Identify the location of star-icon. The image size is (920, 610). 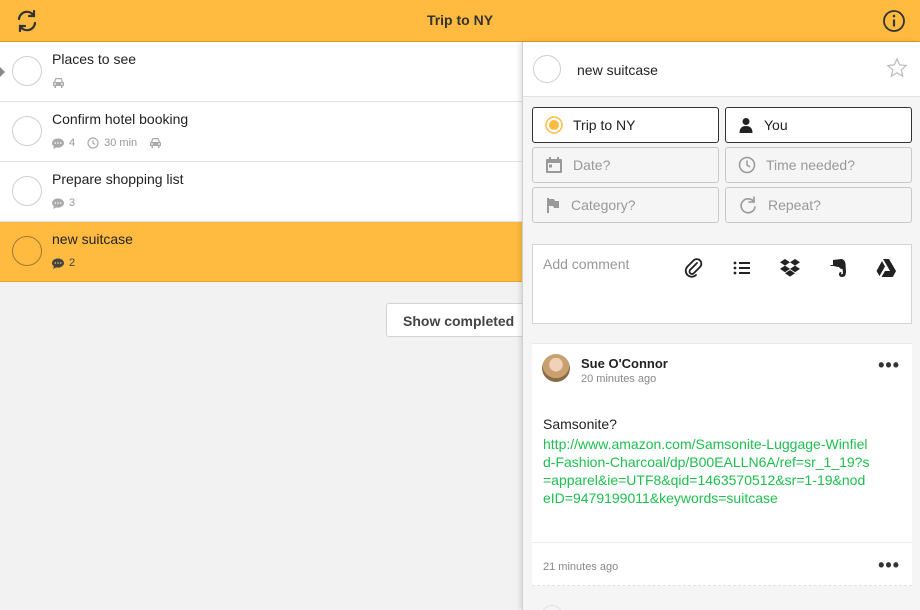
(897, 70).